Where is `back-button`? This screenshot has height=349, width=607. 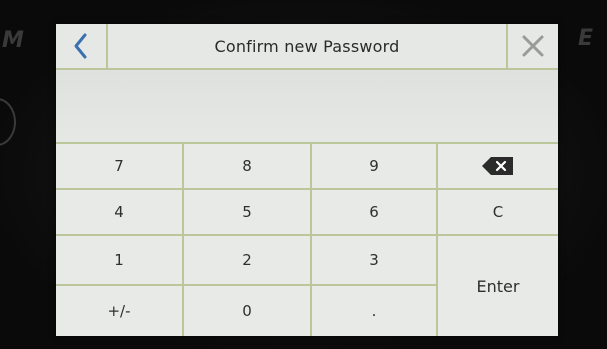 back-button is located at coordinates (82, 46).